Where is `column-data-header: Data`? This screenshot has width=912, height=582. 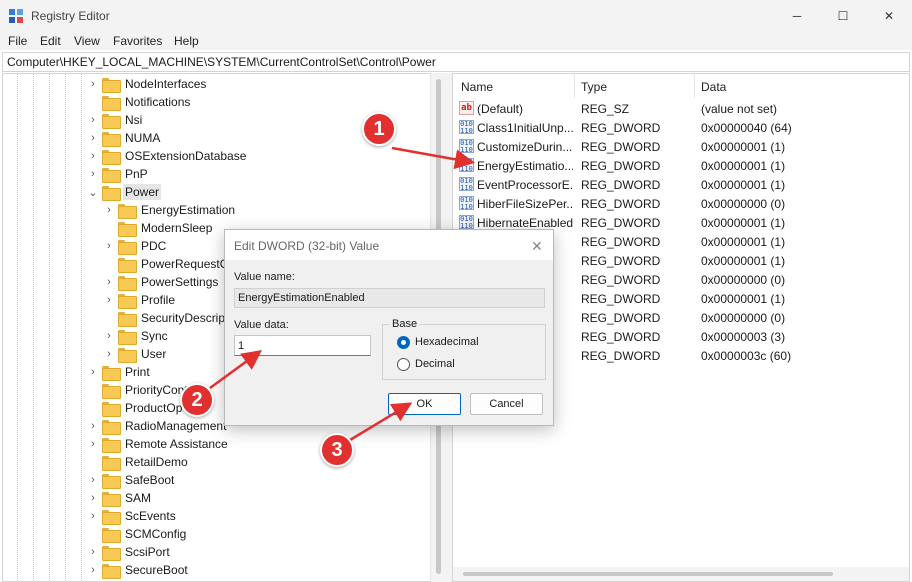
column-data-header: Data is located at coordinates (713, 87).